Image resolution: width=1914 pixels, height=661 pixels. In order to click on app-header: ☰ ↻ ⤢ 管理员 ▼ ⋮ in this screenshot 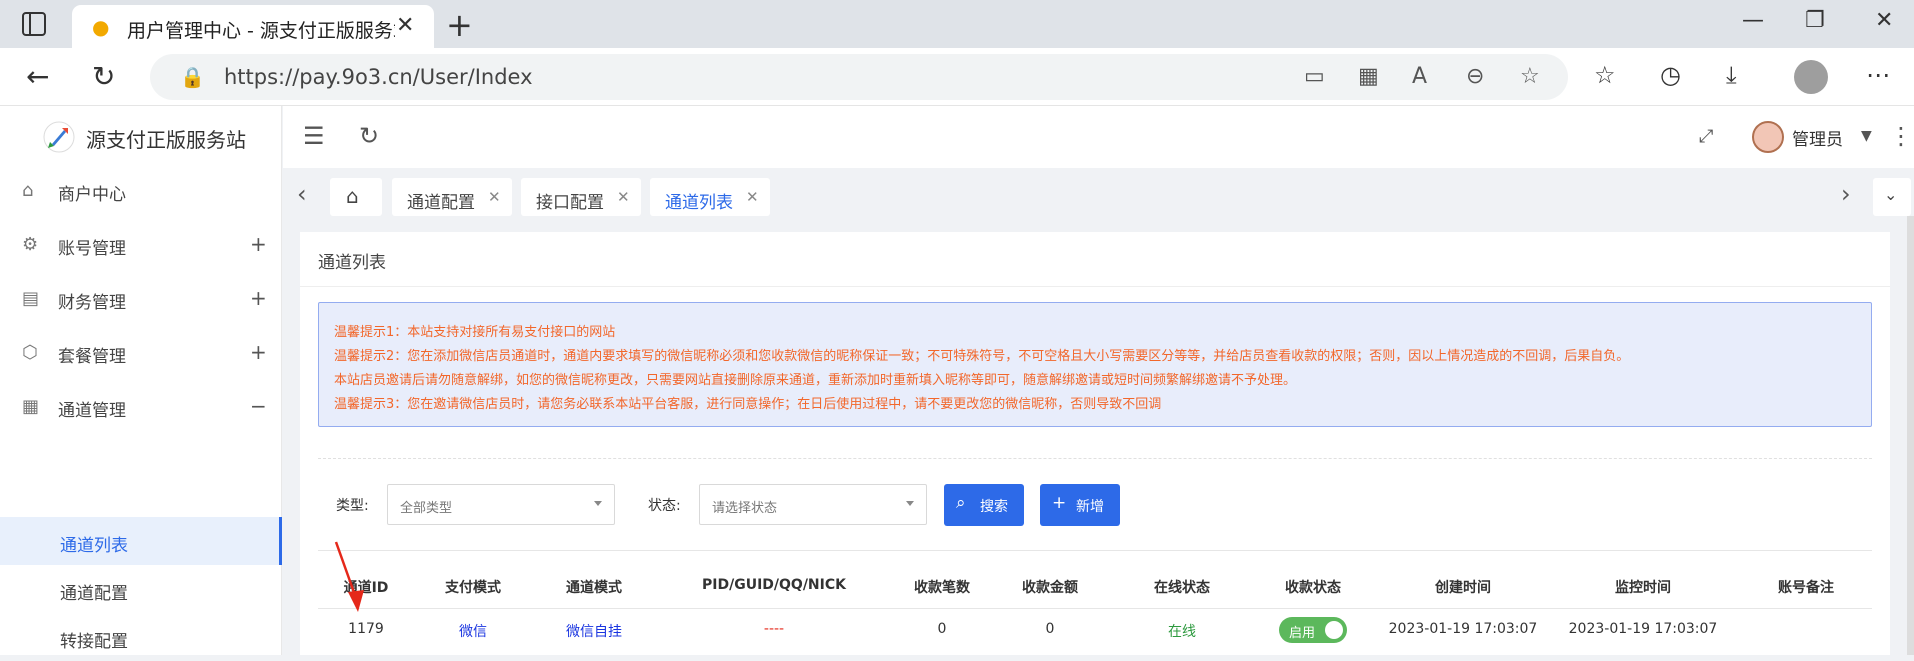, I will do `click(1098, 137)`.